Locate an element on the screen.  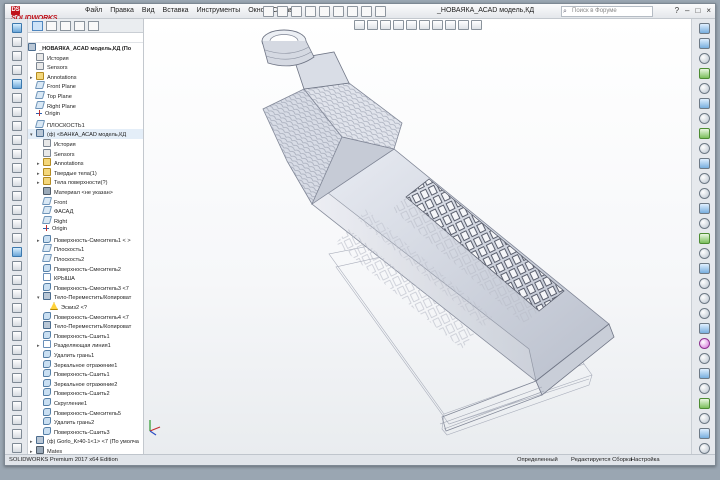
tree-node: Зеркальное отражение2 is located at coordinates (85, 383).